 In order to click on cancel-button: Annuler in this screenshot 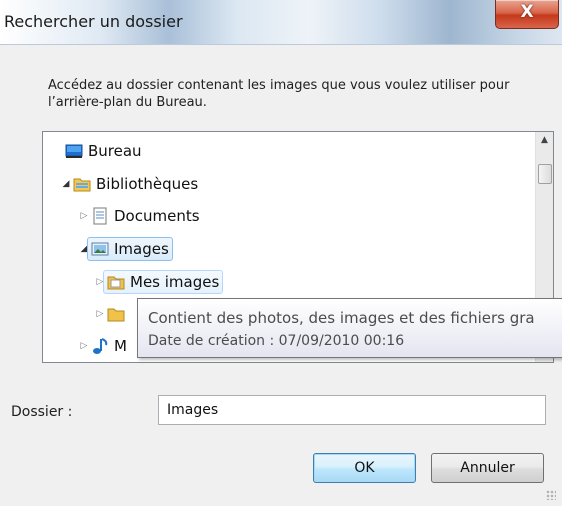, I will do `click(487, 468)`.